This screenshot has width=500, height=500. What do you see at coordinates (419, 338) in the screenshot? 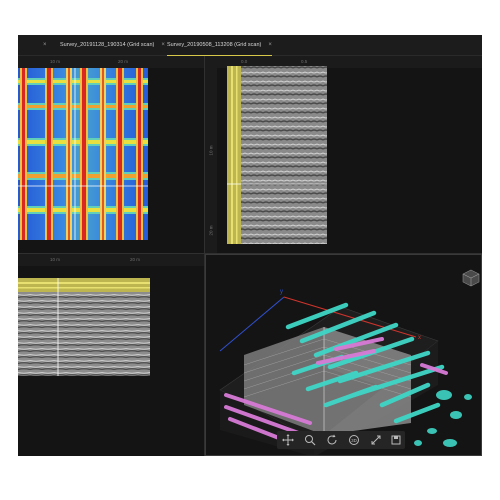
I see `svg-text: x` at bounding box center [419, 338].